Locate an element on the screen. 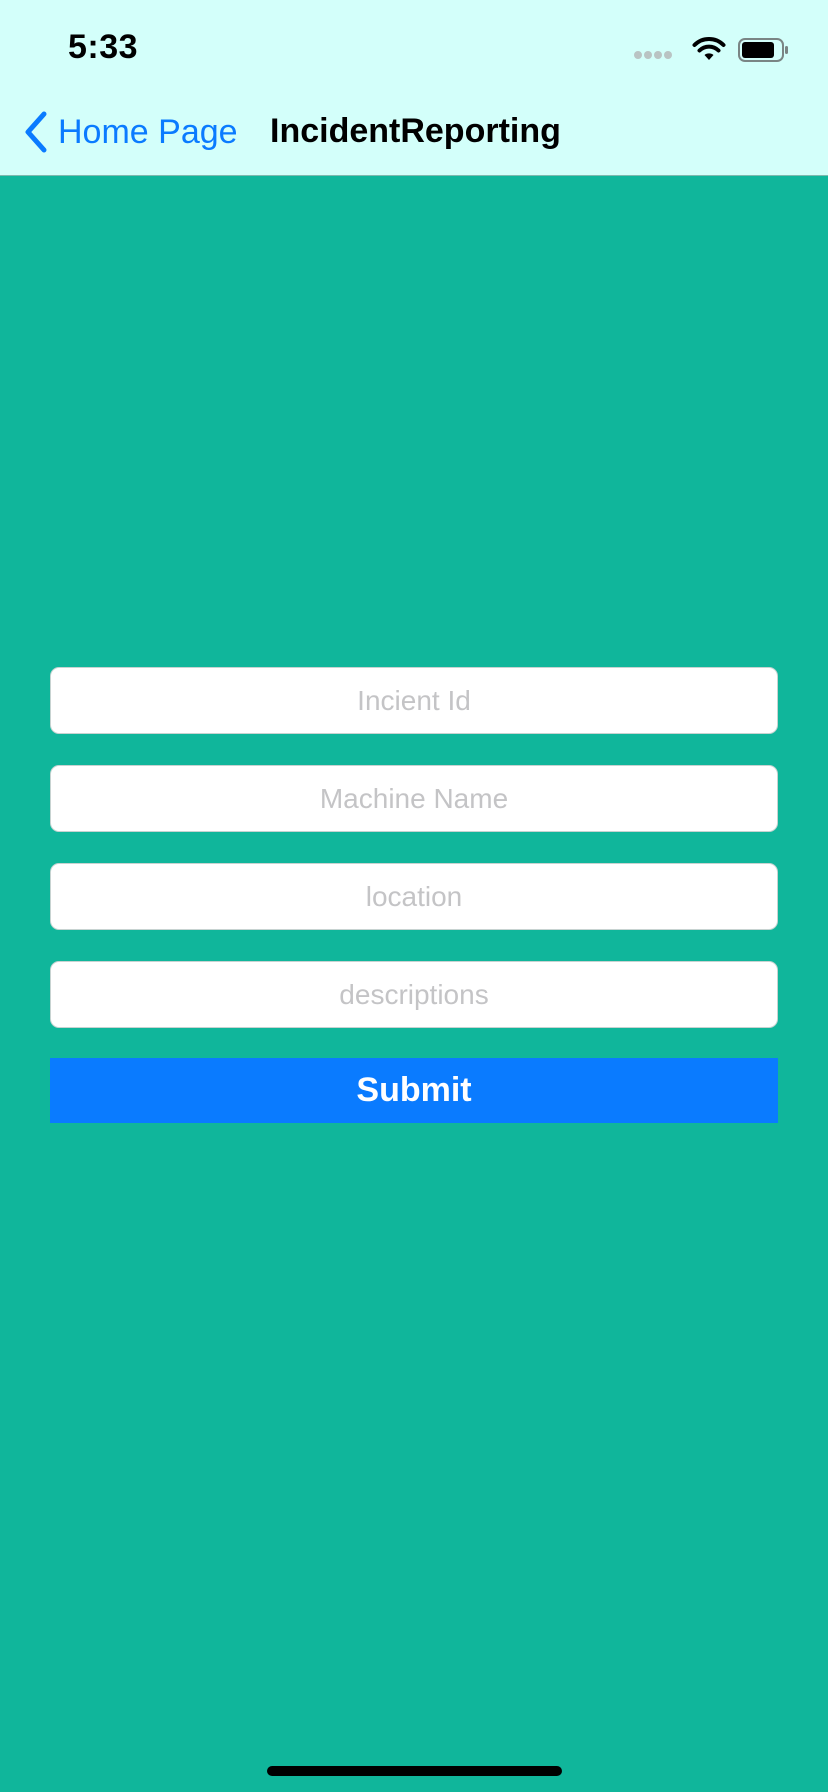 The height and width of the screenshot is (1792, 828). back-button: Home Page is located at coordinates (130, 132).